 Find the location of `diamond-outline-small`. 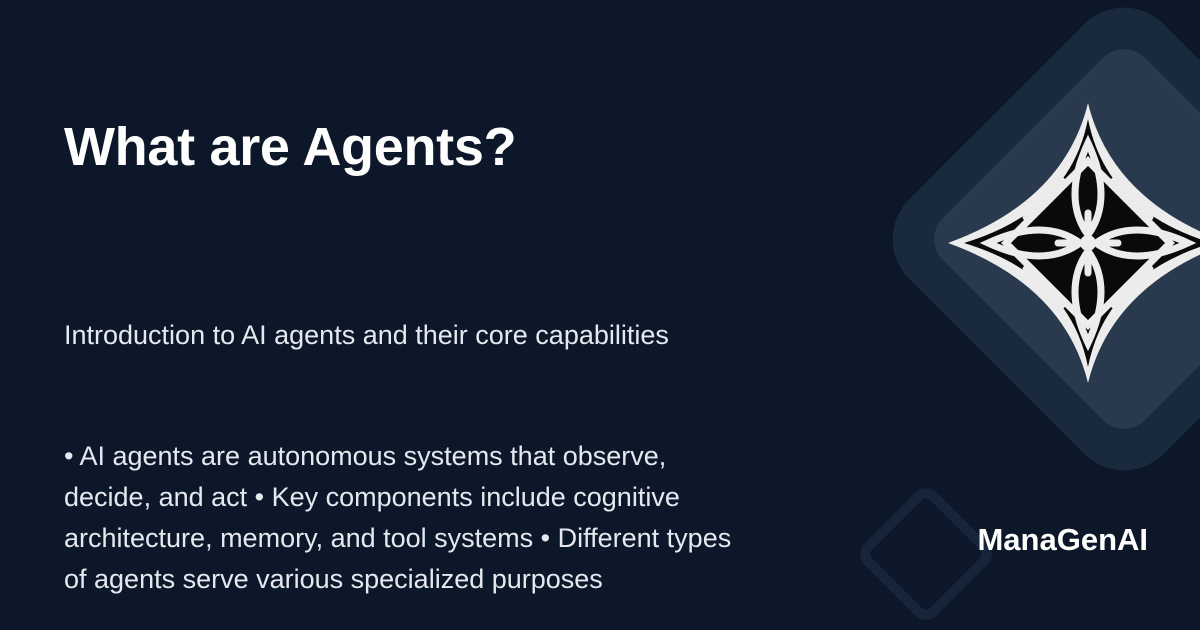

diamond-outline-small is located at coordinates (926, 554).